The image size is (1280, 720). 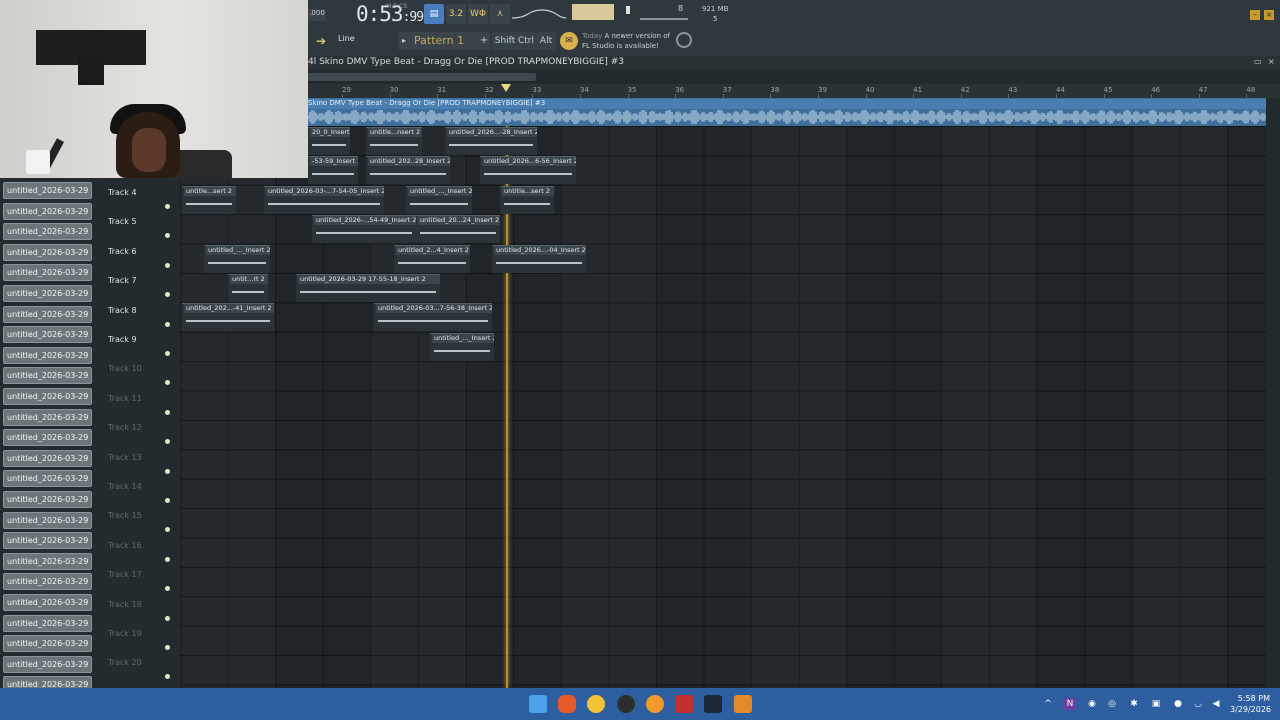 What do you see at coordinates (569, 41) in the screenshot?
I see `news-icon: ✉` at bounding box center [569, 41].